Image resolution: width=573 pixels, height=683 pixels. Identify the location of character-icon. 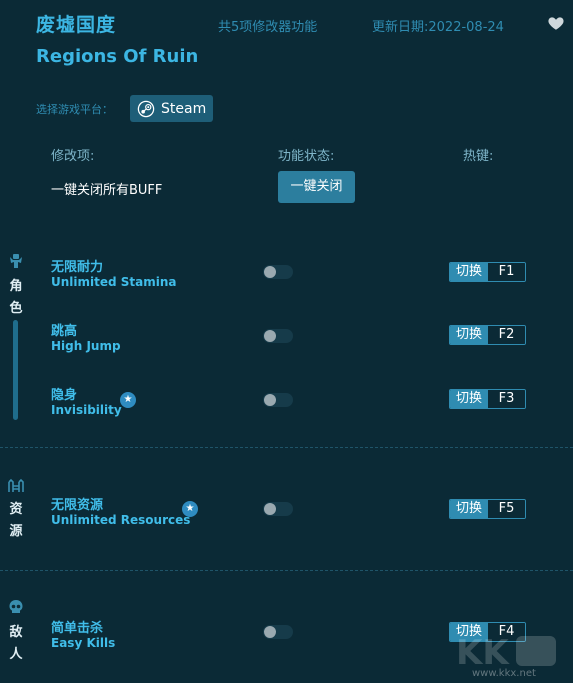
(16, 261).